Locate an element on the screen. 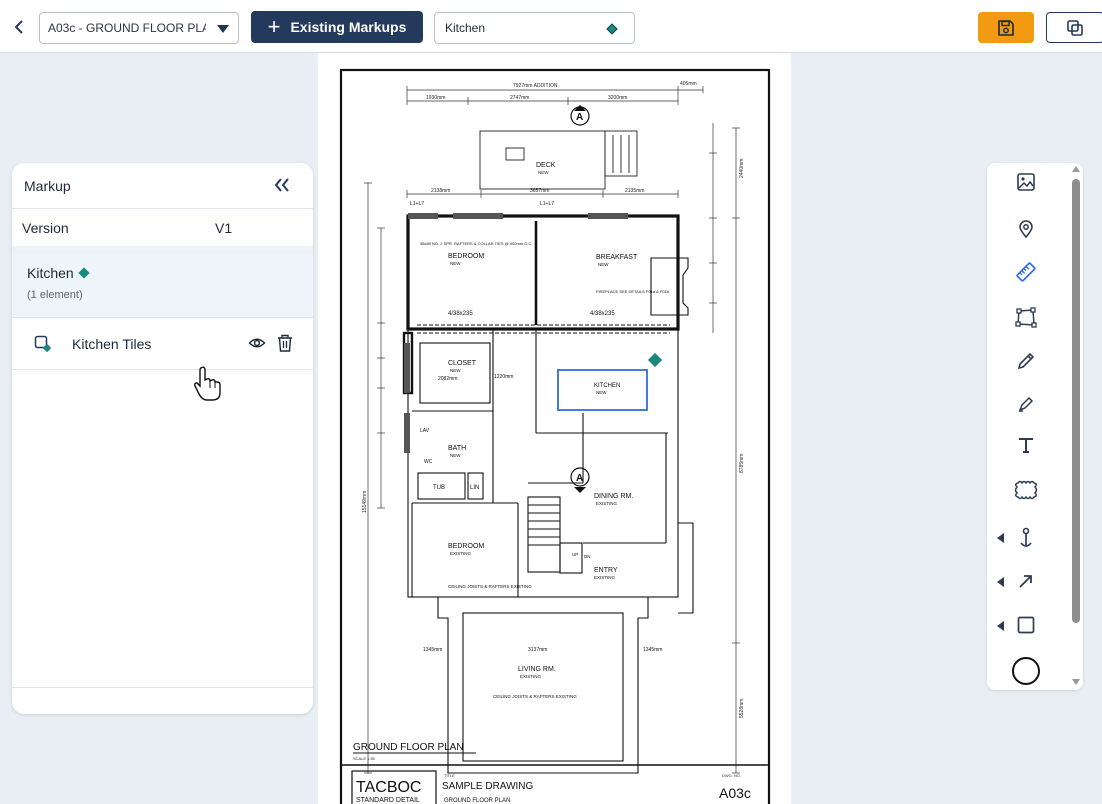  existing-markups-button: + Existing Markups is located at coordinates (337, 27).